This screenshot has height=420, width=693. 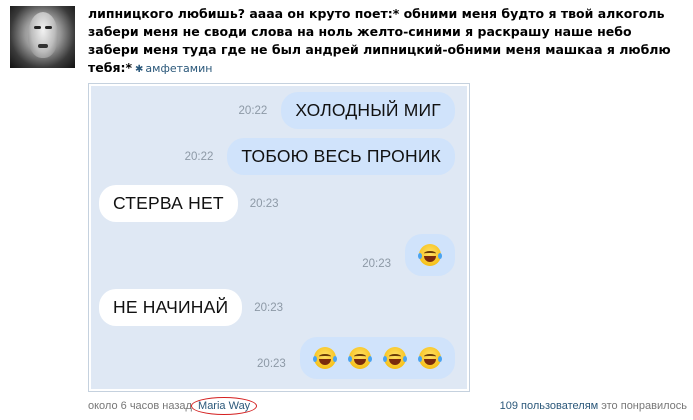 What do you see at coordinates (140, 406) in the screenshot?
I see `post-time: около 6 часов назад` at bounding box center [140, 406].